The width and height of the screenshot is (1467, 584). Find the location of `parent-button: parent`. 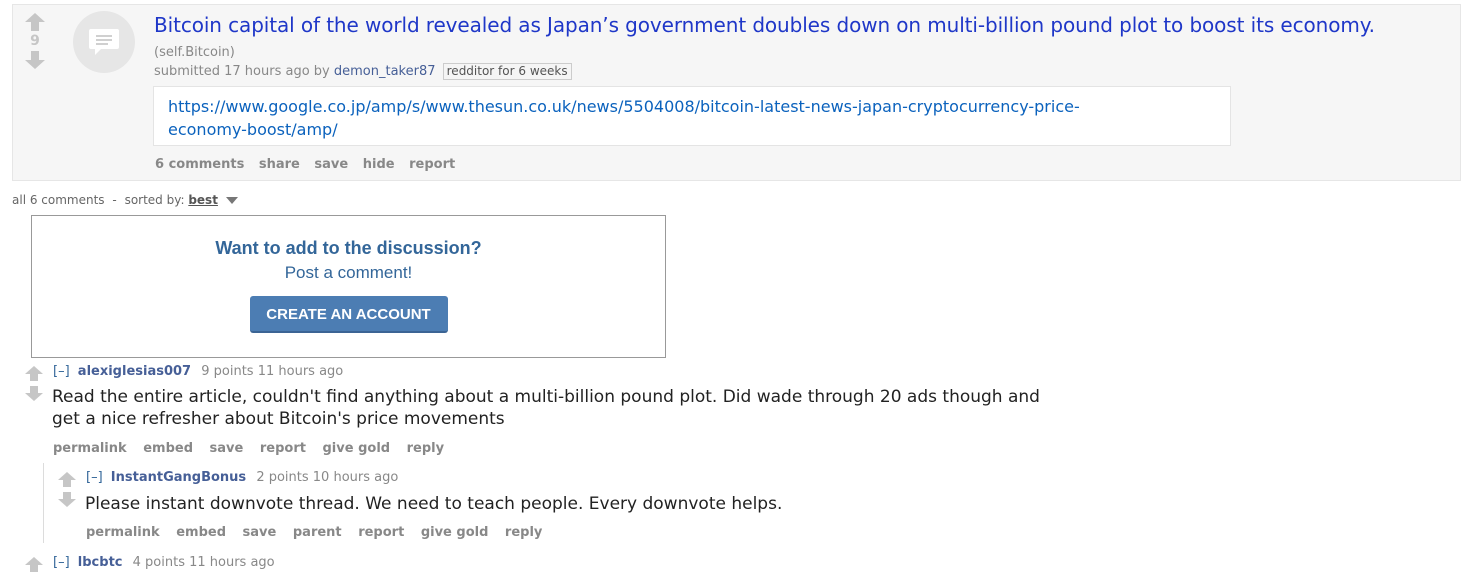

parent-button: parent is located at coordinates (317, 532).